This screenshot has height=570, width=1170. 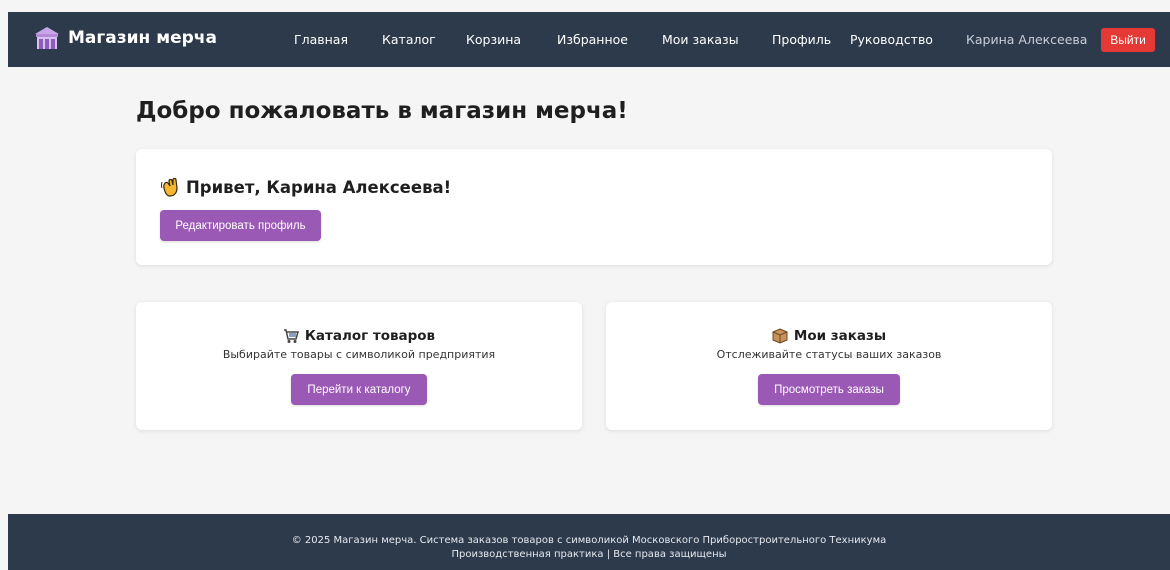 What do you see at coordinates (142, 38) in the screenshot?
I see `brand-title: Магазин мерча` at bounding box center [142, 38].